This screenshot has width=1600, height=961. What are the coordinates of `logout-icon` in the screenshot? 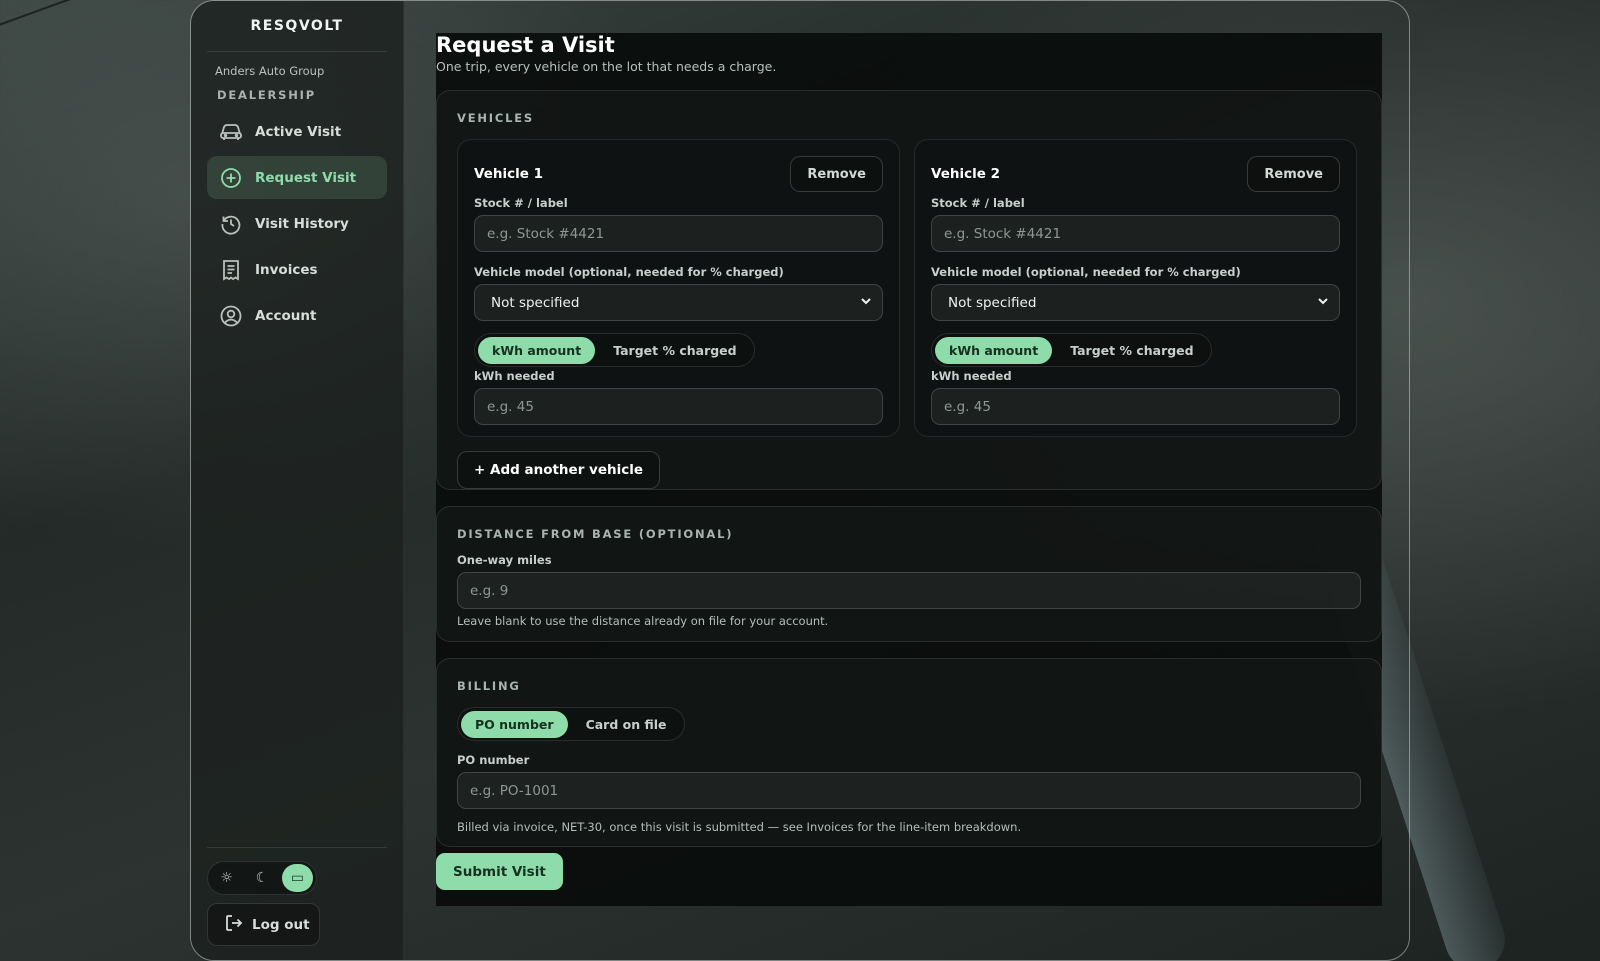 It's located at (234, 925).